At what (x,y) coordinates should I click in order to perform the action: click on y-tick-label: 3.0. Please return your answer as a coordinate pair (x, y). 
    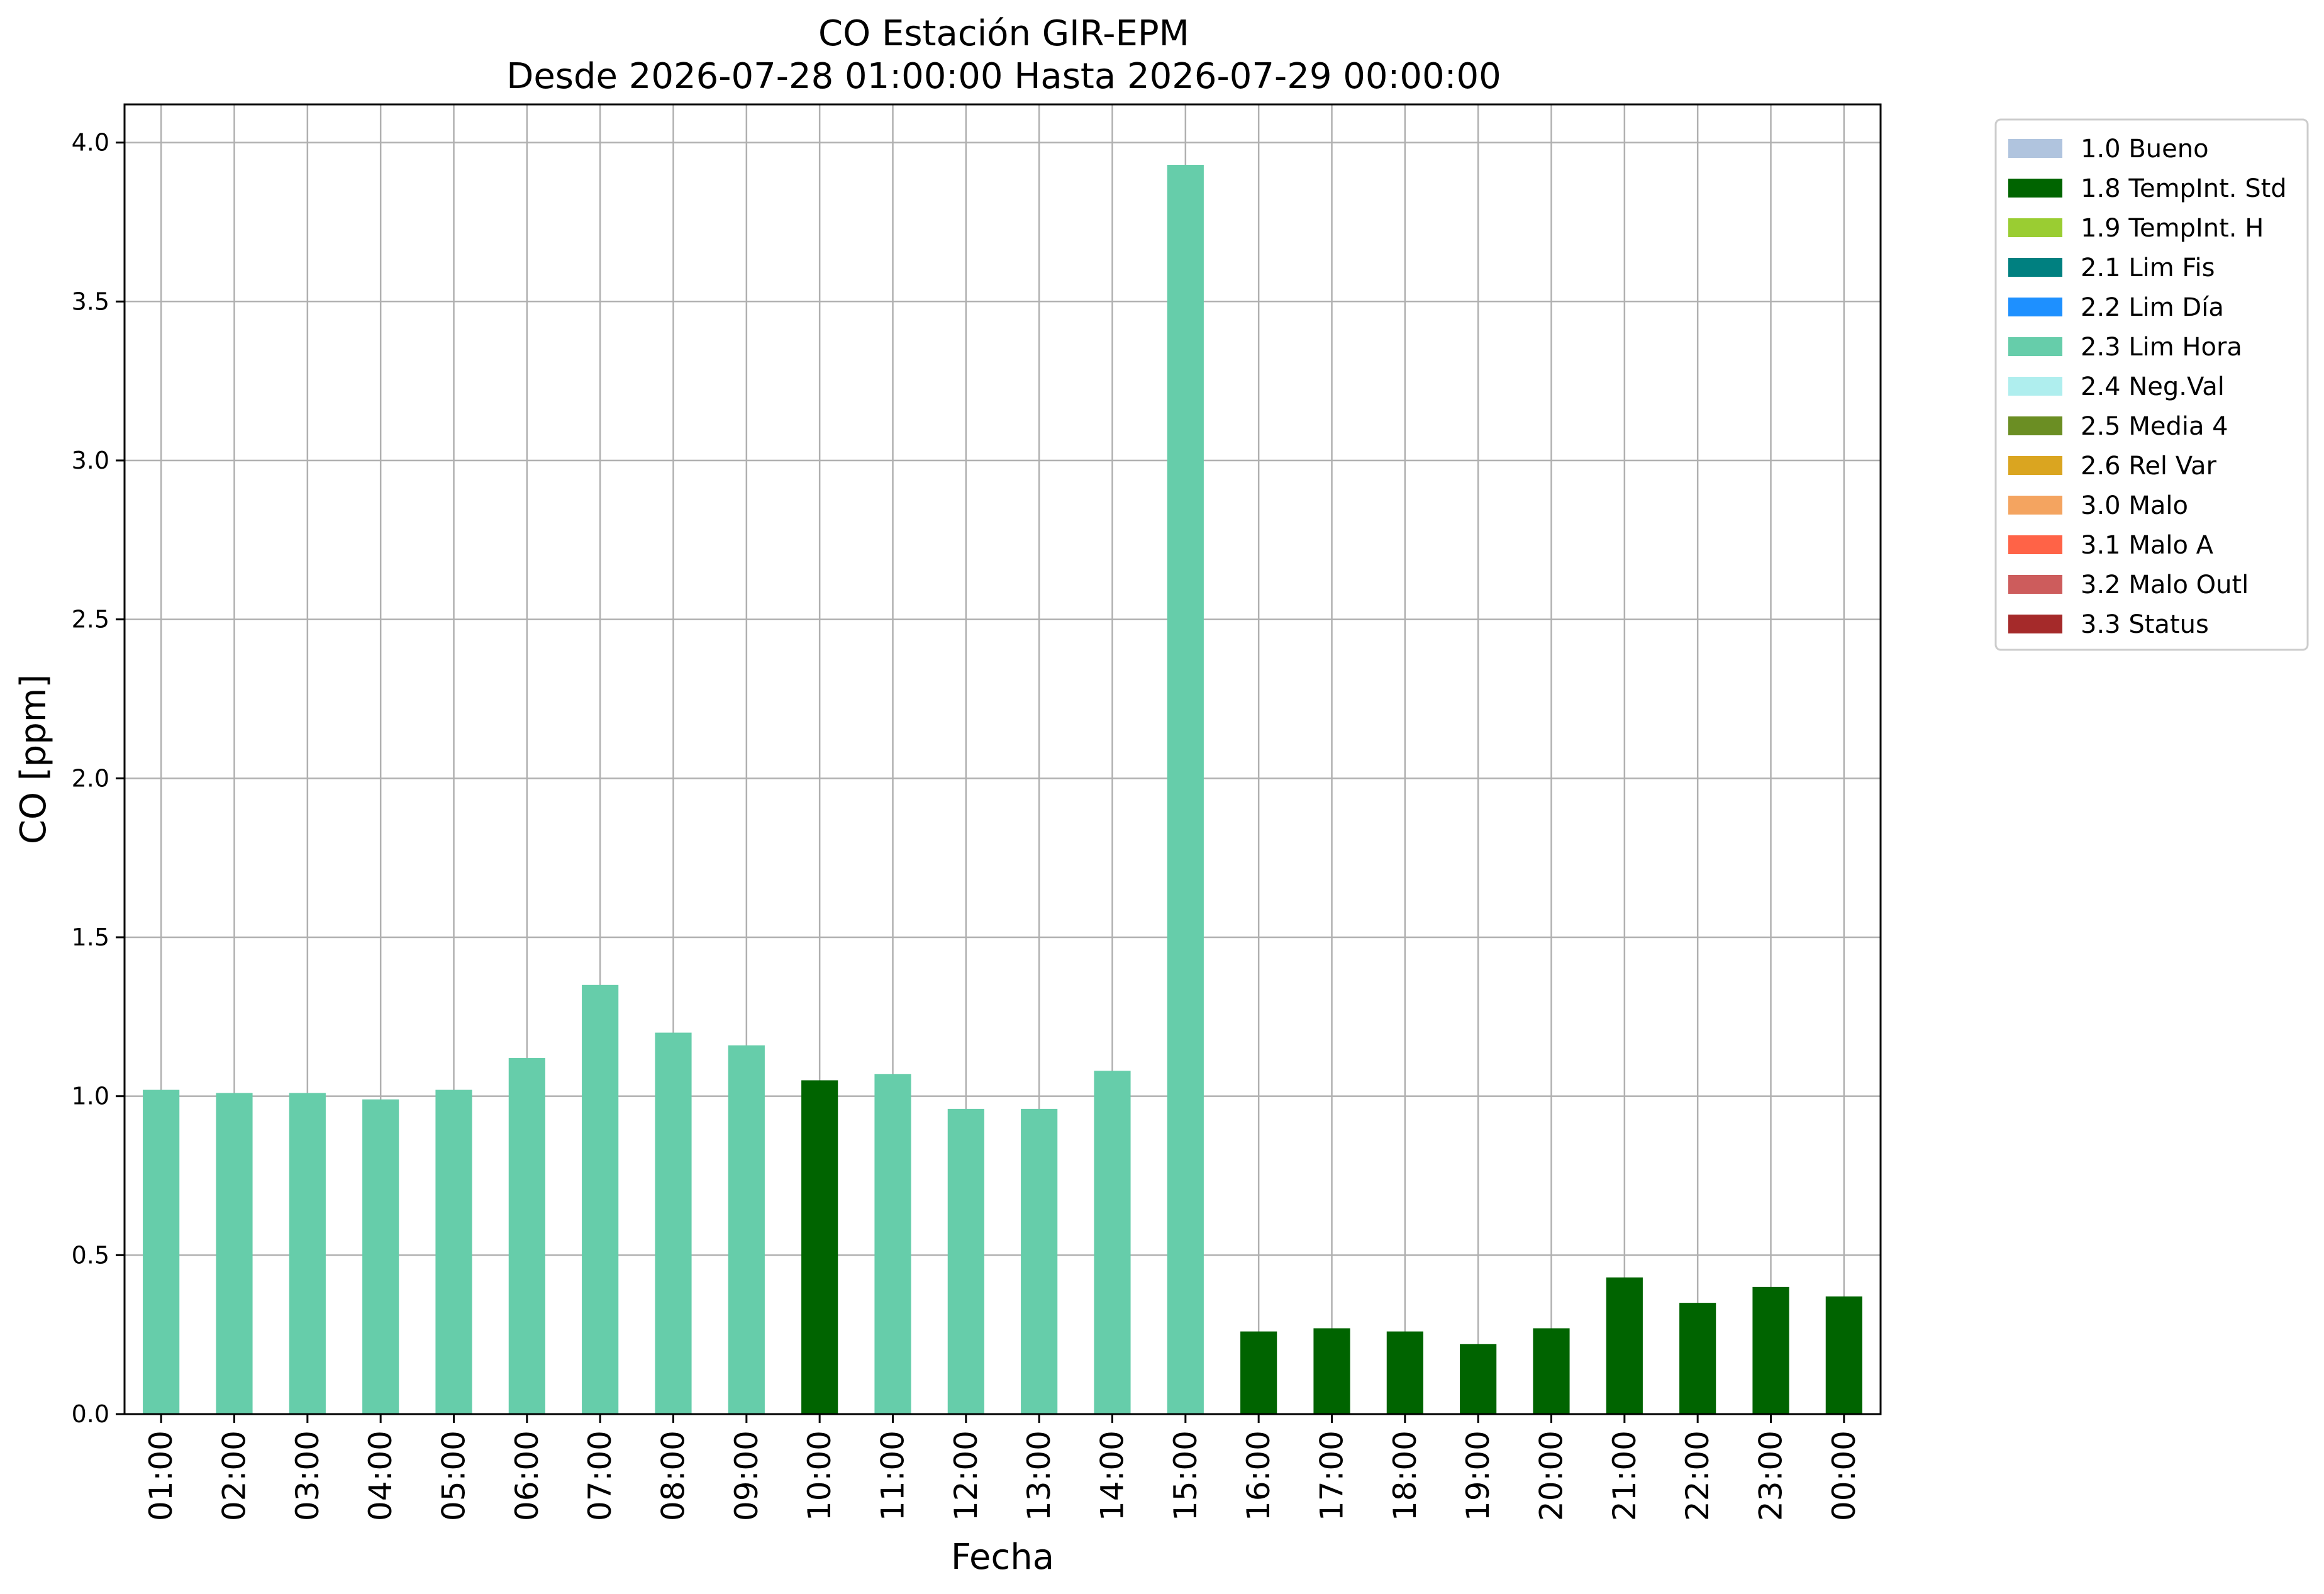
    Looking at the image, I should click on (90, 460).